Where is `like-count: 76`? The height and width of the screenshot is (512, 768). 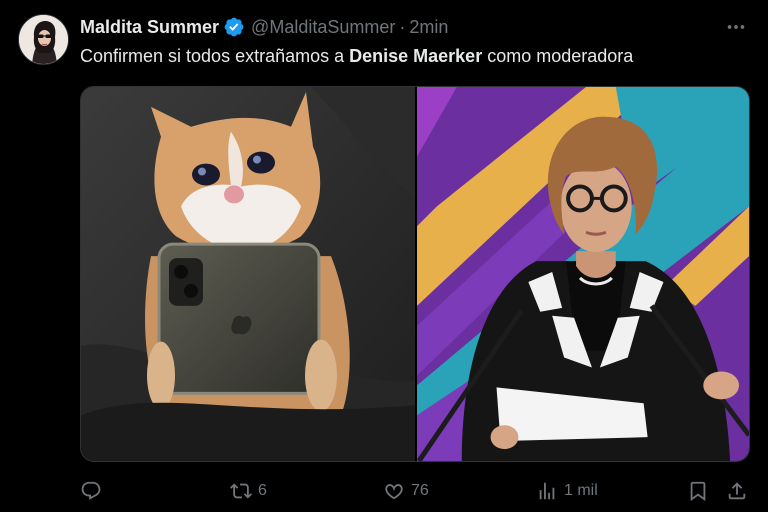 like-count: 76 is located at coordinates (420, 490).